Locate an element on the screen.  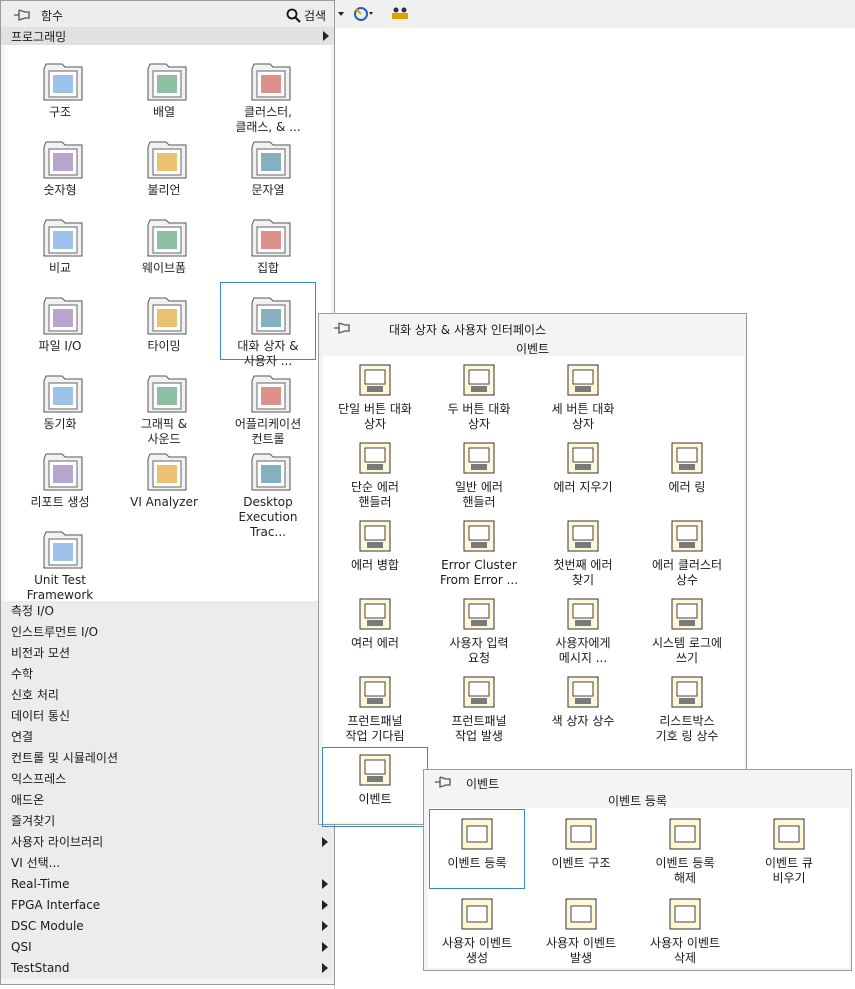
palette-tile-graphics-sound: 그래픽 & 사운드 is located at coordinates (164, 403).